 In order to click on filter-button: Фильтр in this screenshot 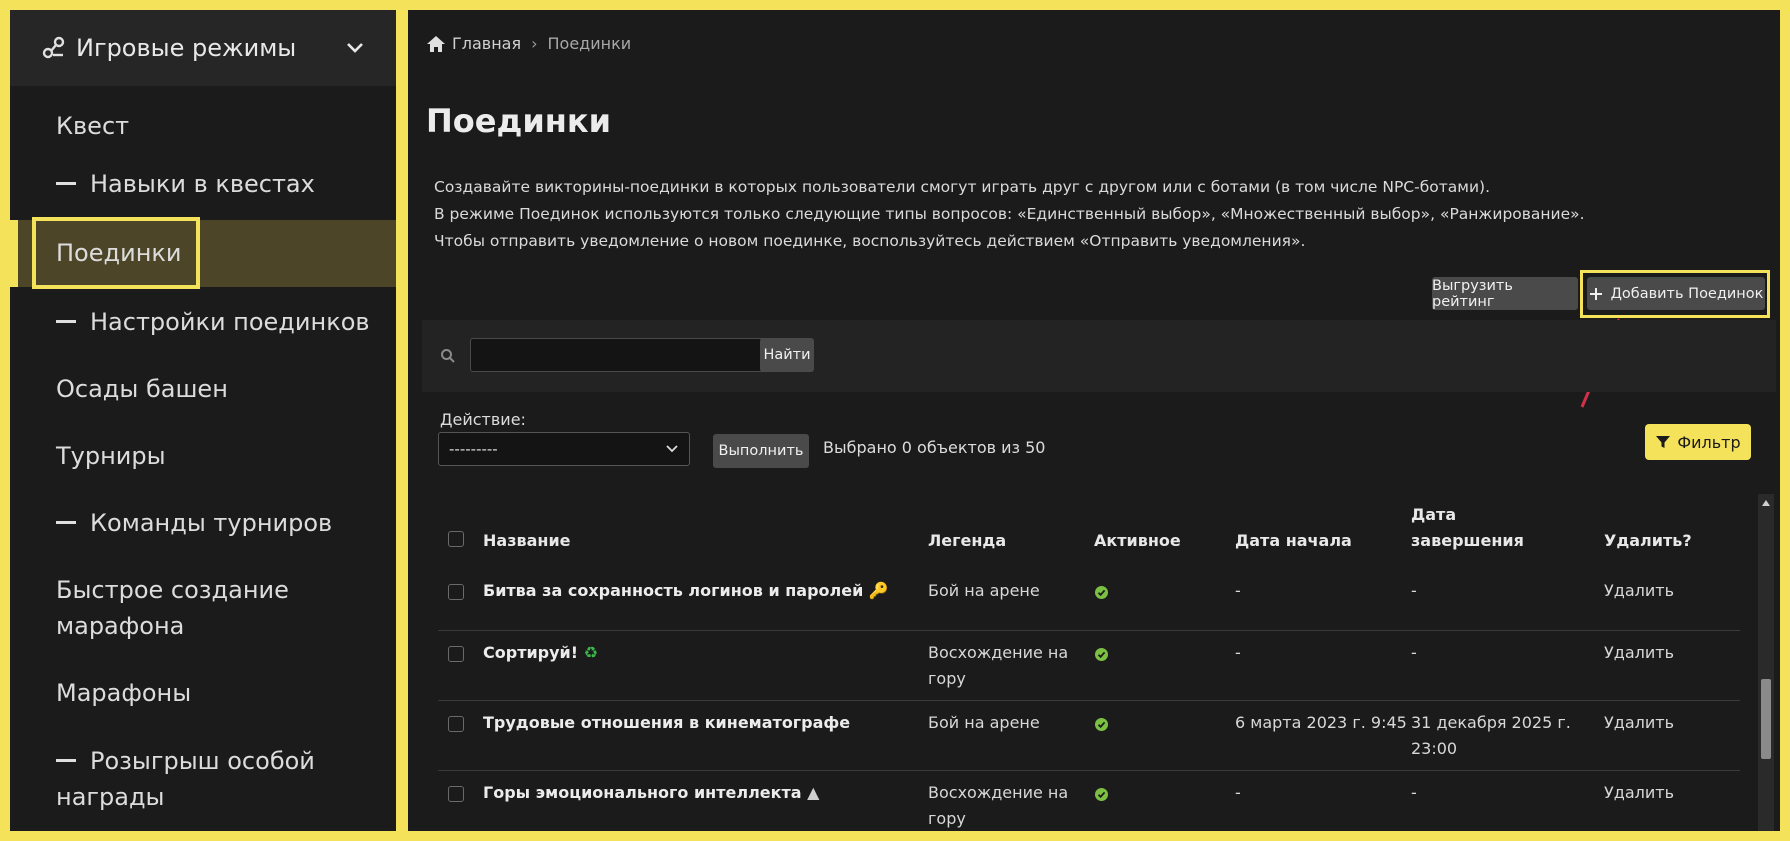, I will do `click(1698, 442)`.